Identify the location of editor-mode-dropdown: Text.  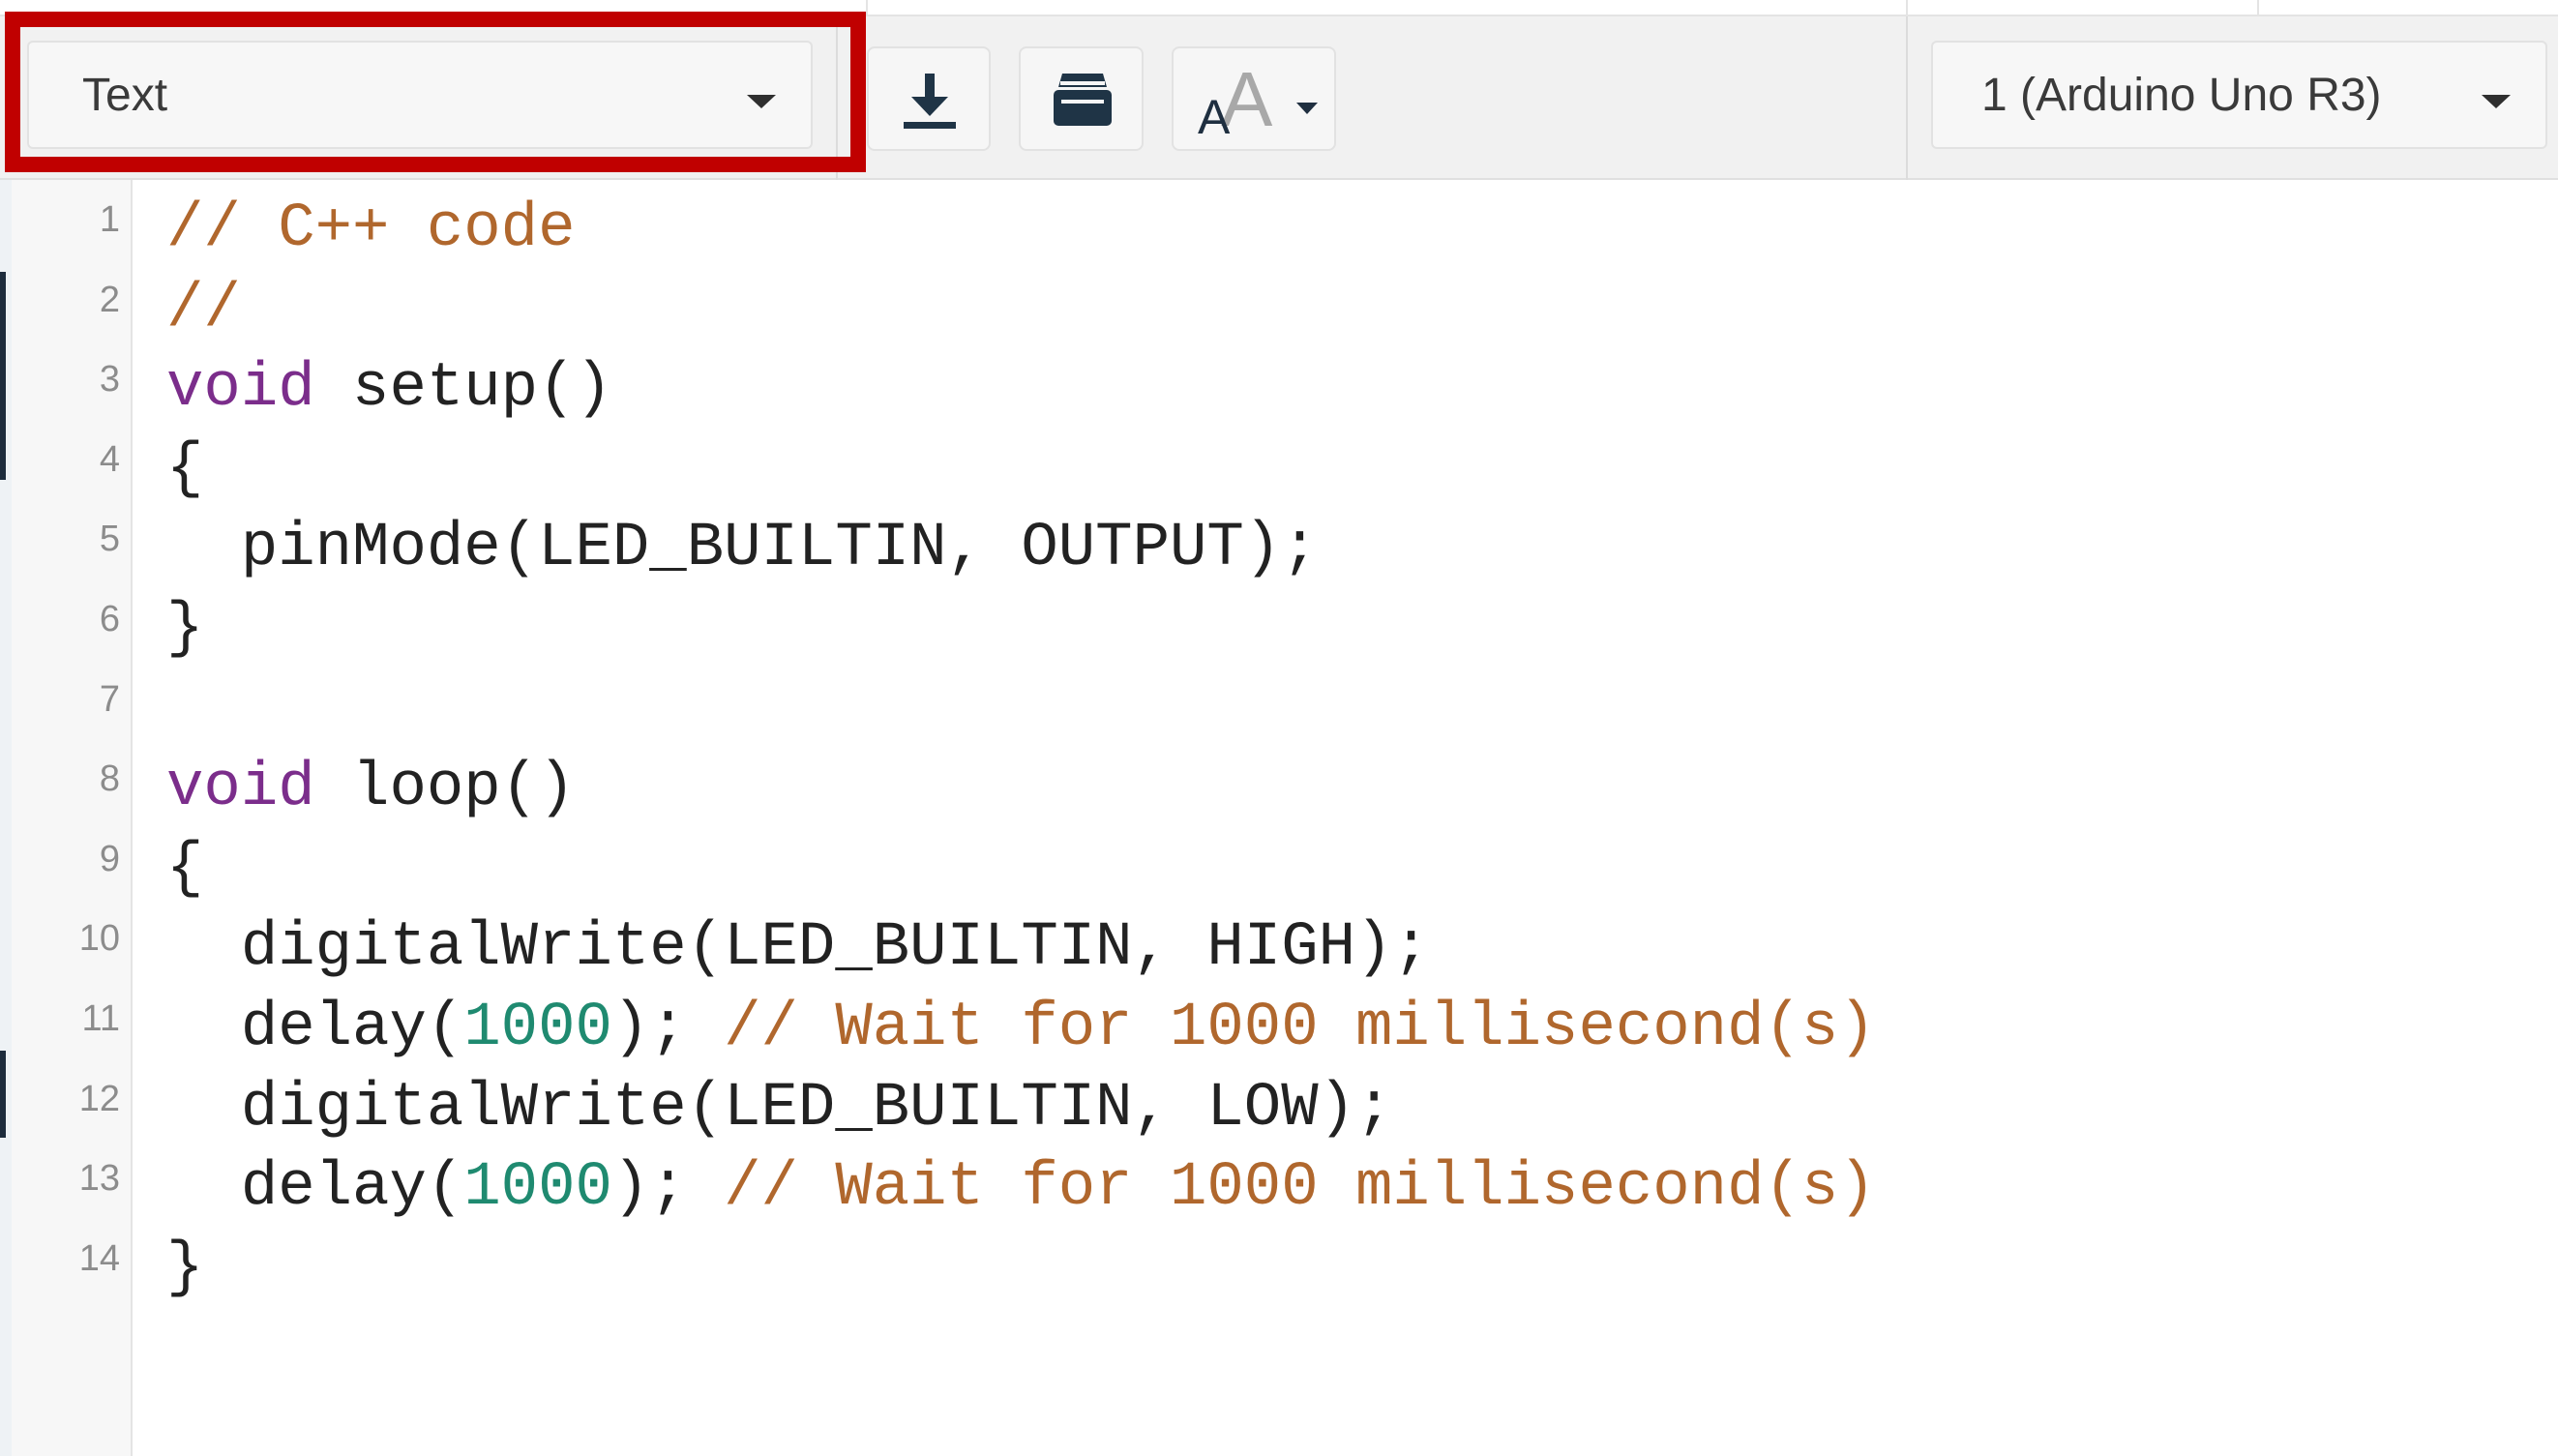
(420, 95).